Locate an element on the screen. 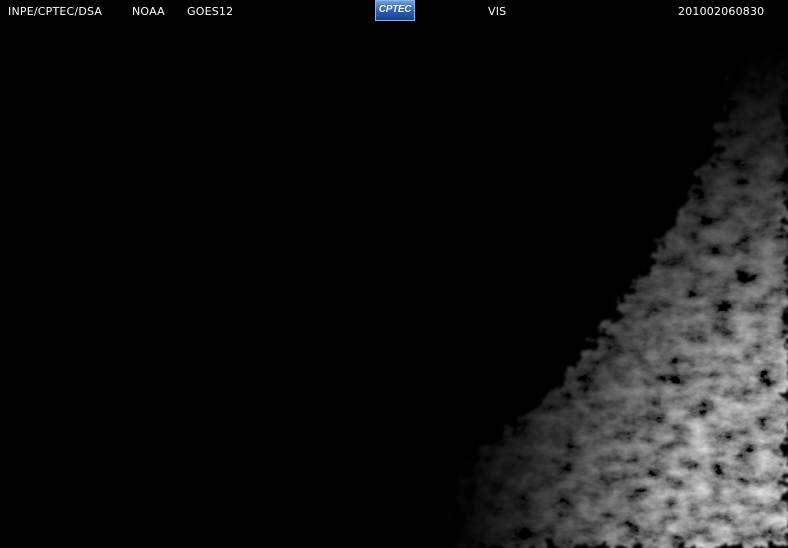 The image size is (788, 548). cptec-logo: CPTEC is located at coordinates (395, 10).